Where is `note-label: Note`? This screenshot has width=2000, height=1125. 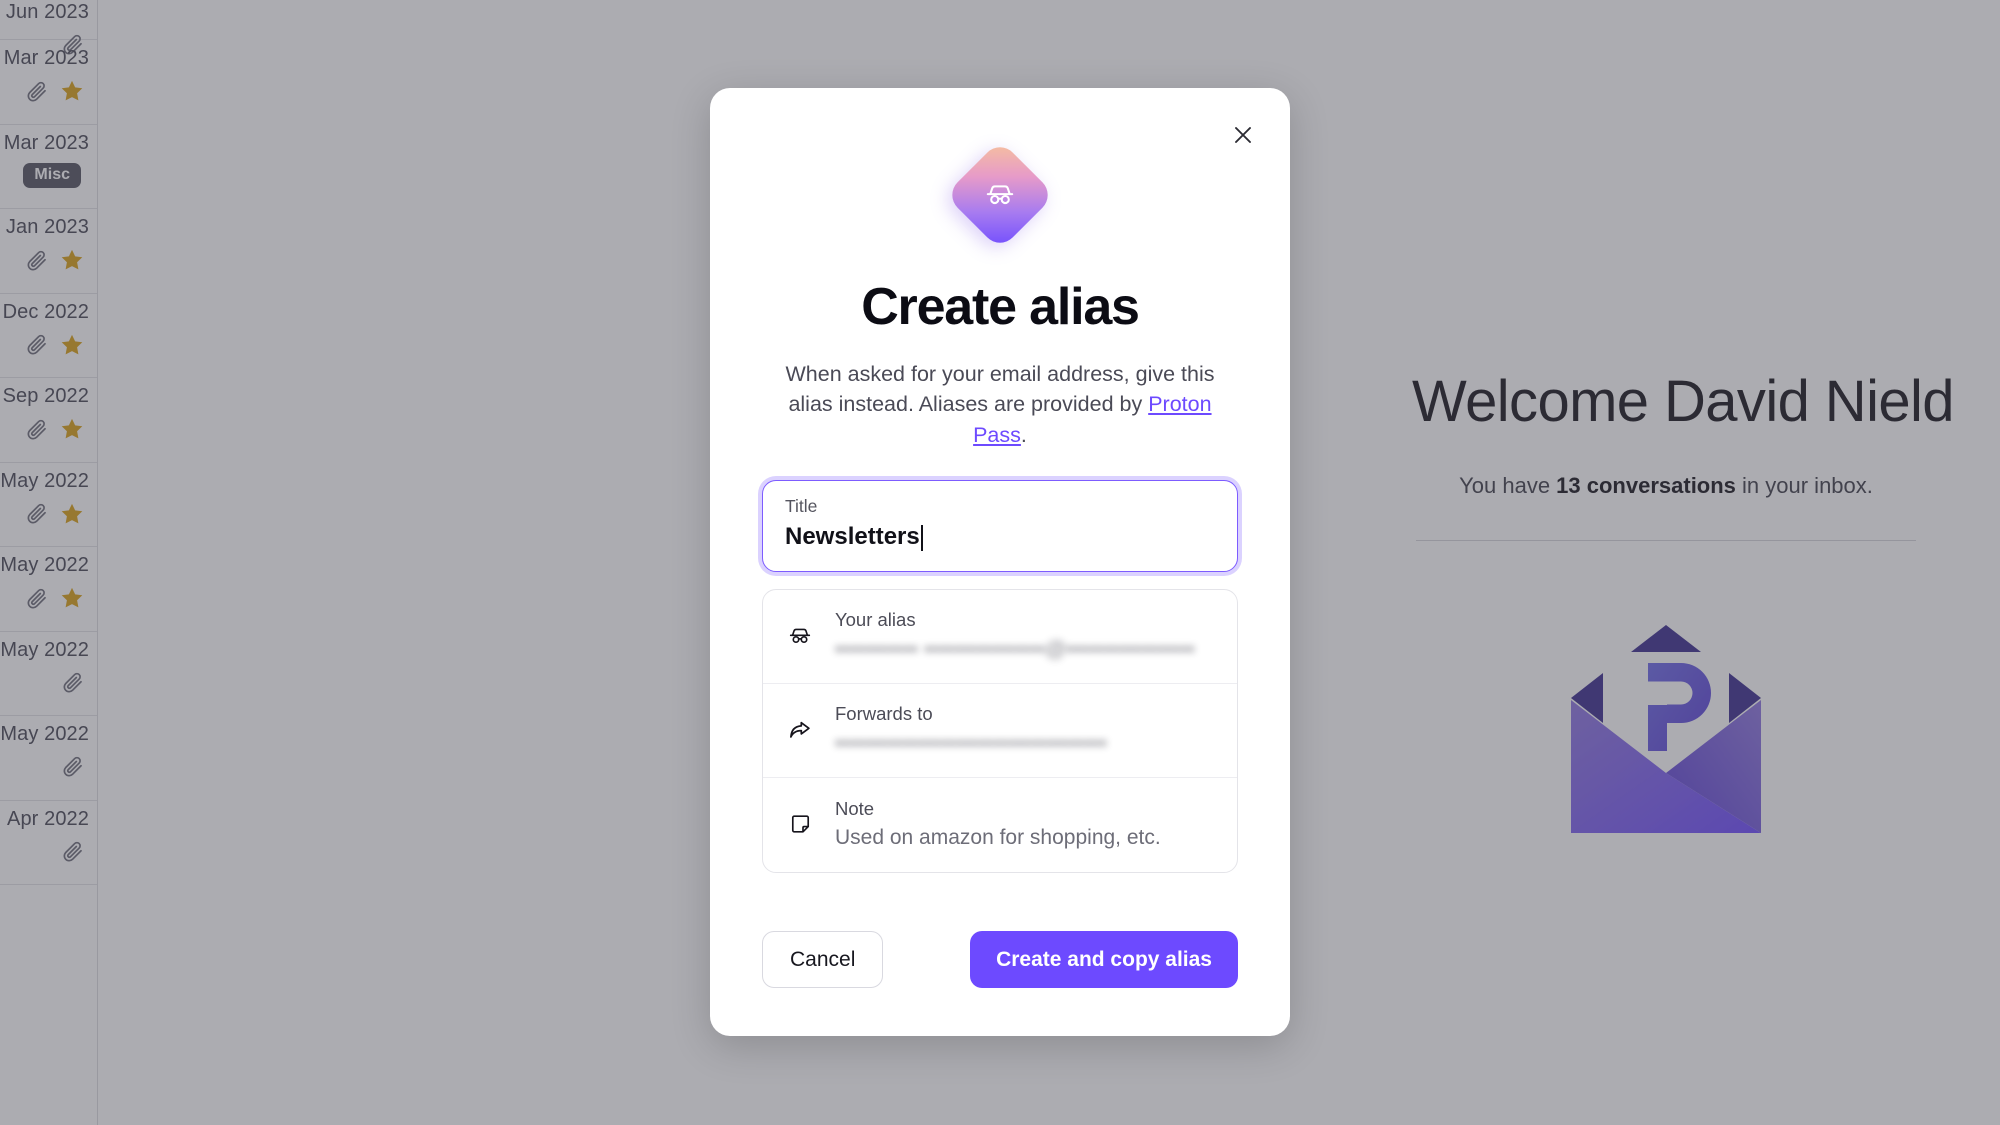
note-label: Note is located at coordinates (855, 808).